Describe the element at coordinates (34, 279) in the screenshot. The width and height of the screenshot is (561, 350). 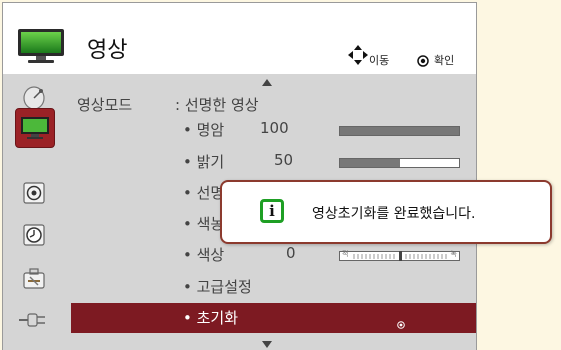
I see `toolbox-icon` at that location.